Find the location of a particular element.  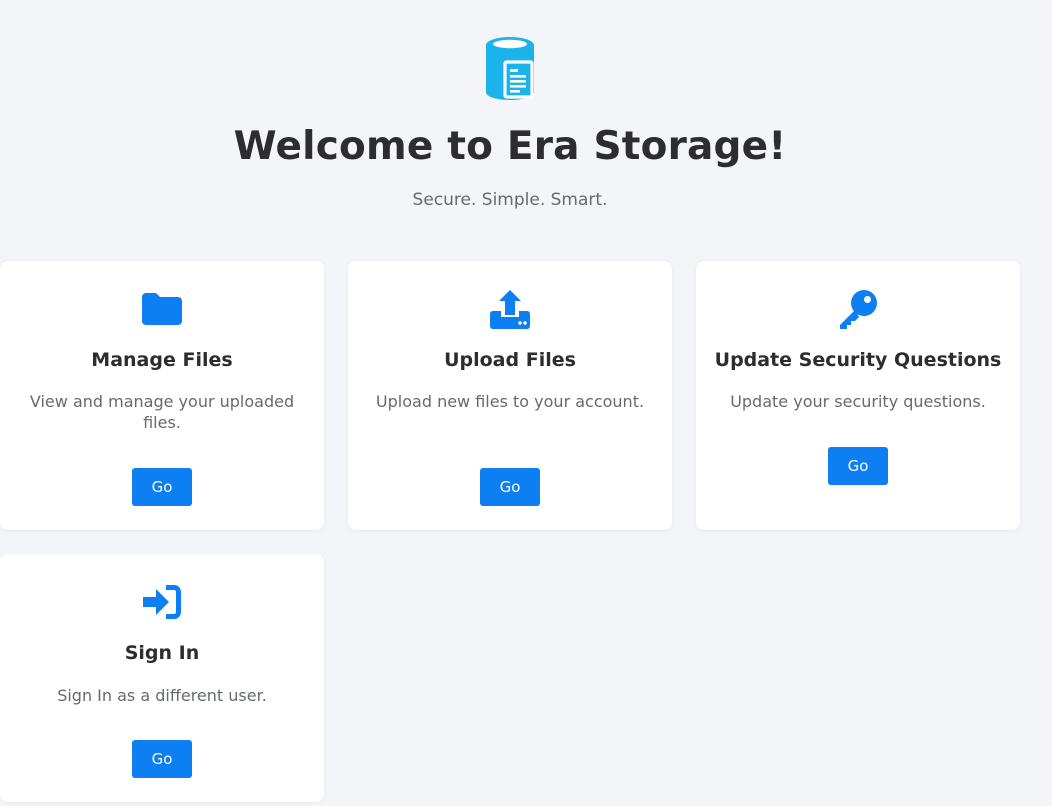

update-security-questions-go-button: Go is located at coordinates (858, 466).